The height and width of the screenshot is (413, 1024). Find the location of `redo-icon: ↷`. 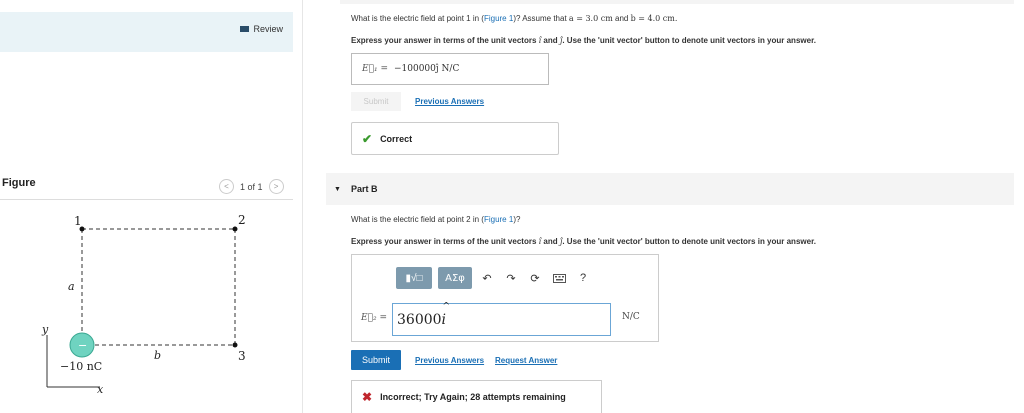

redo-icon: ↷ is located at coordinates (511, 278).